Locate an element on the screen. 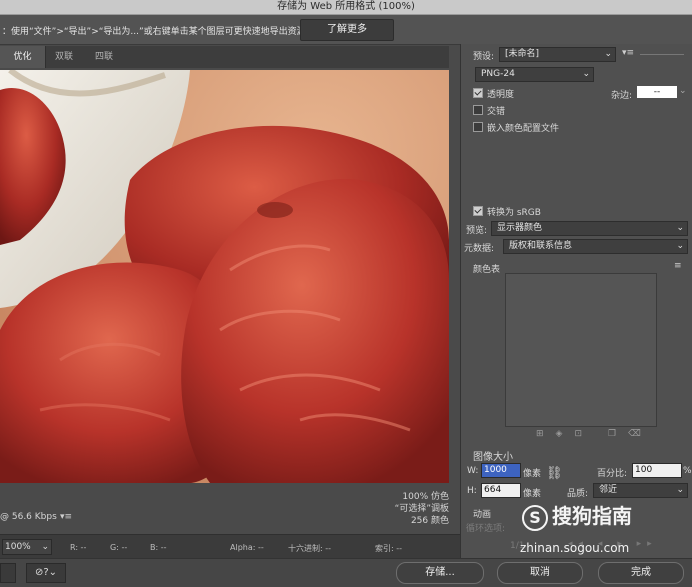  format-select: PNG-24 ⌄ is located at coordinates (534, 74).